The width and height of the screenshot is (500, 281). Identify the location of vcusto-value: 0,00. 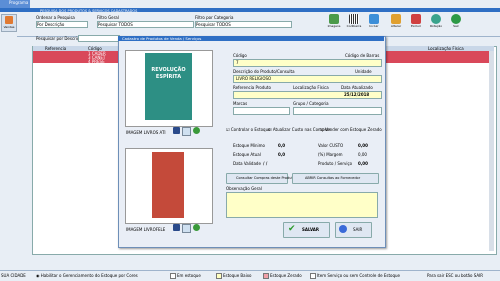
(363, 145).